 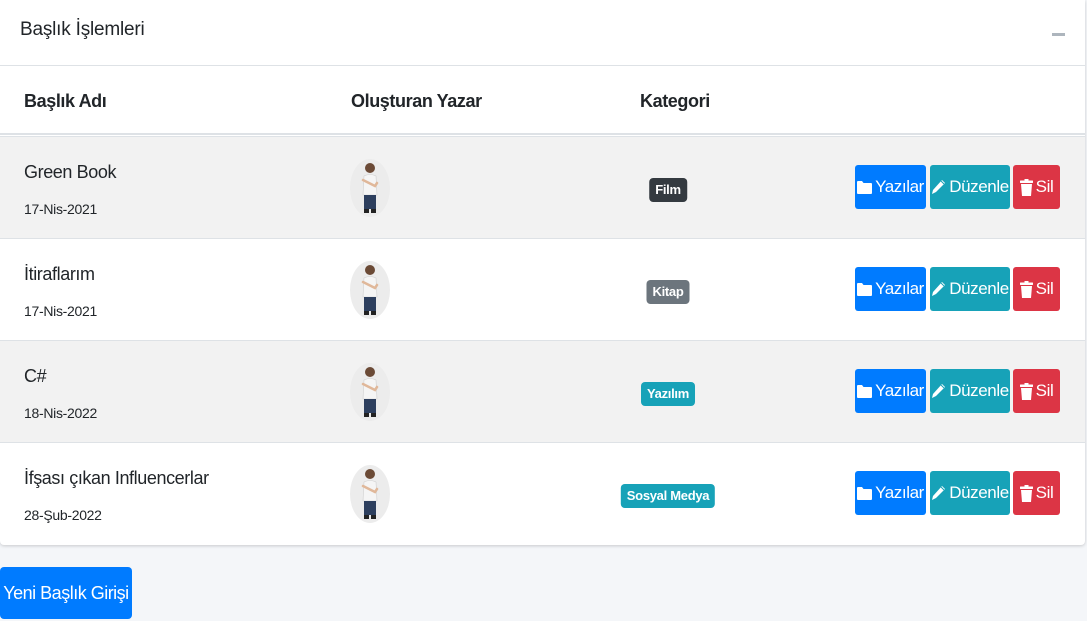 What do you see at coordinates (1058, 34) in the screenshot?
I see `minus-icon` at bounding box center [1058, 34].